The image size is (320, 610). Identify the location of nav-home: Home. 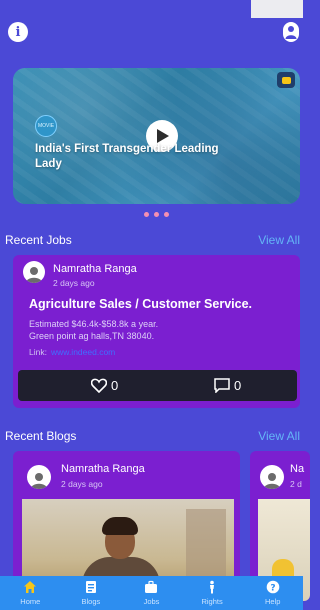
(30, 593).